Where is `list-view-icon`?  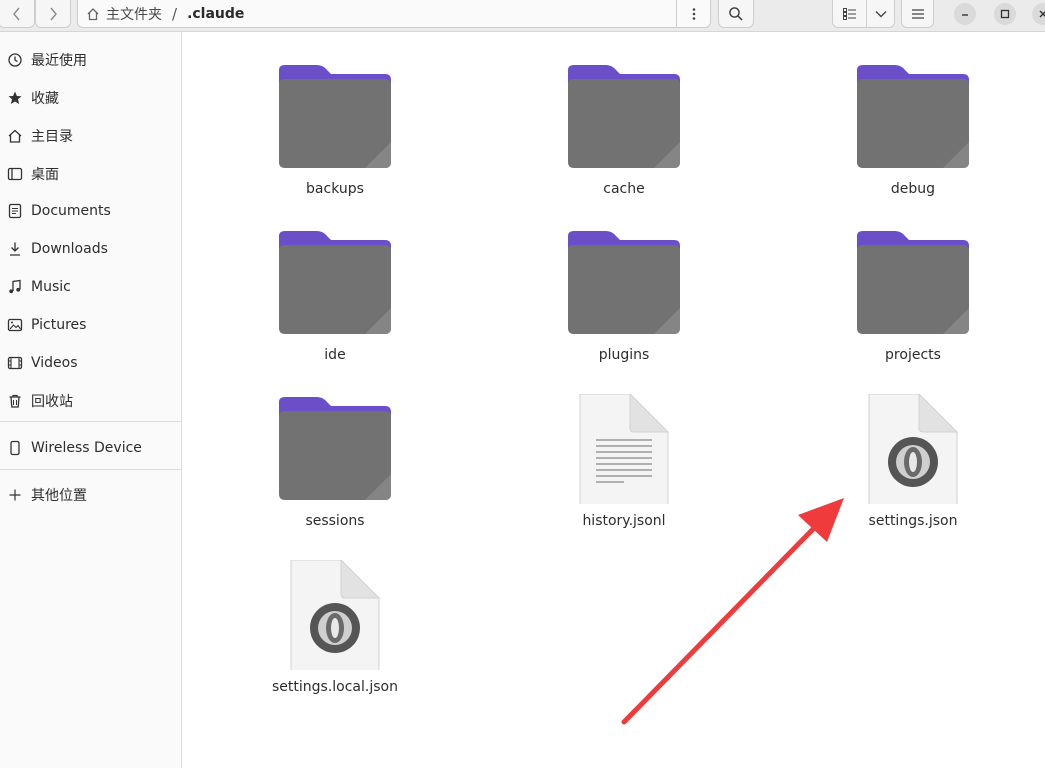
list-view-icon is located at coordinates (849, 13).